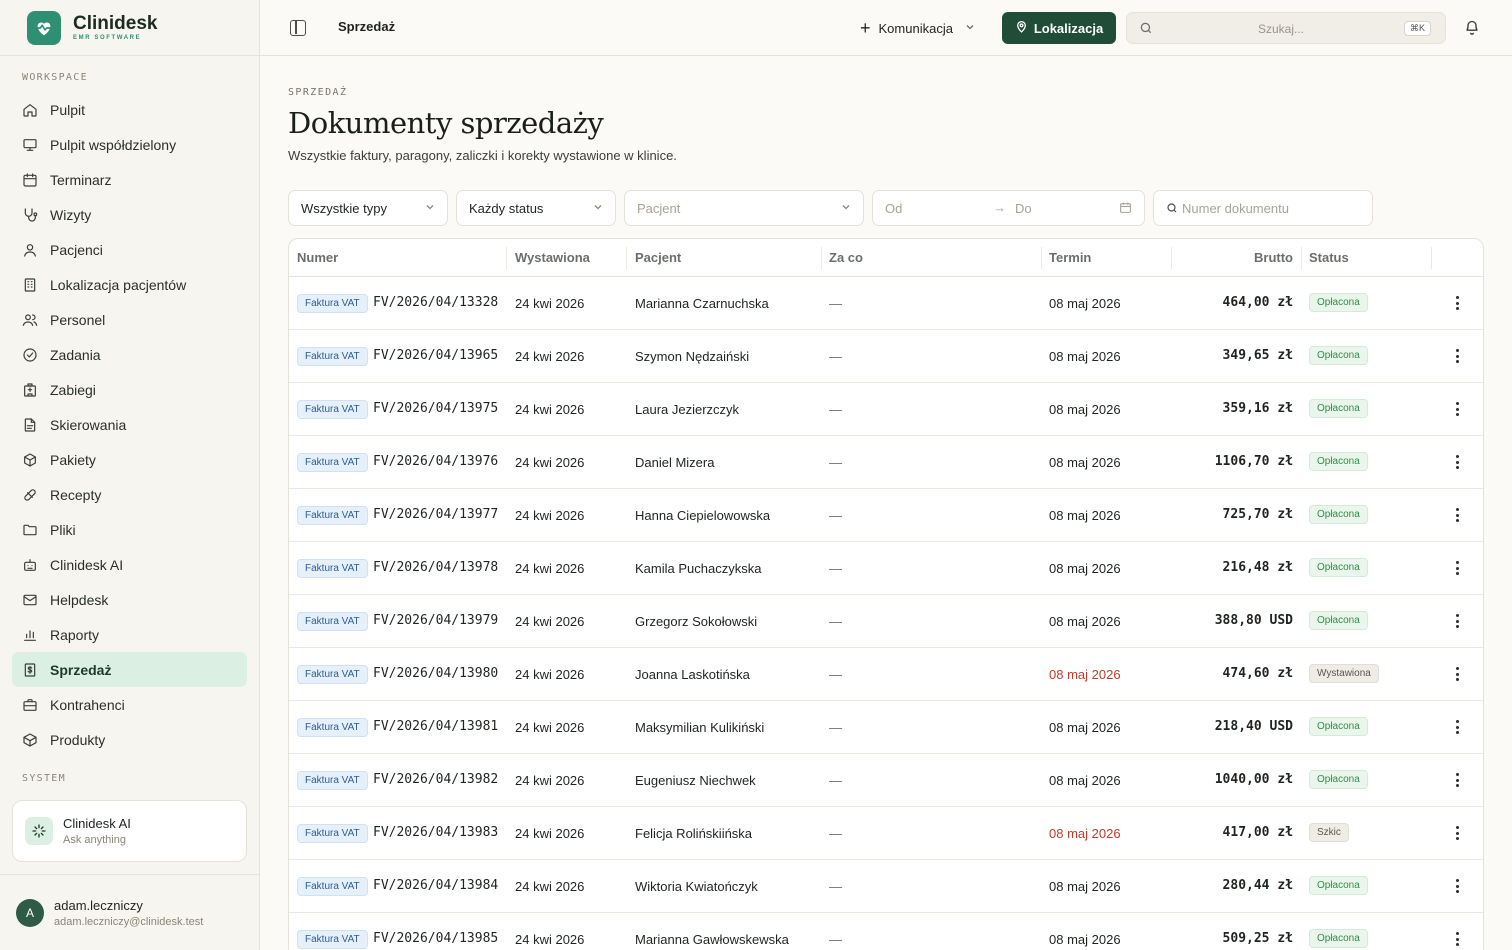 Image resolution: width=1512 pixels, height=950 pixels. Describe the element at coordinates (693, 833) in the screenshot. I see `patient-name: Felicja Rolińskiińska` at that location.